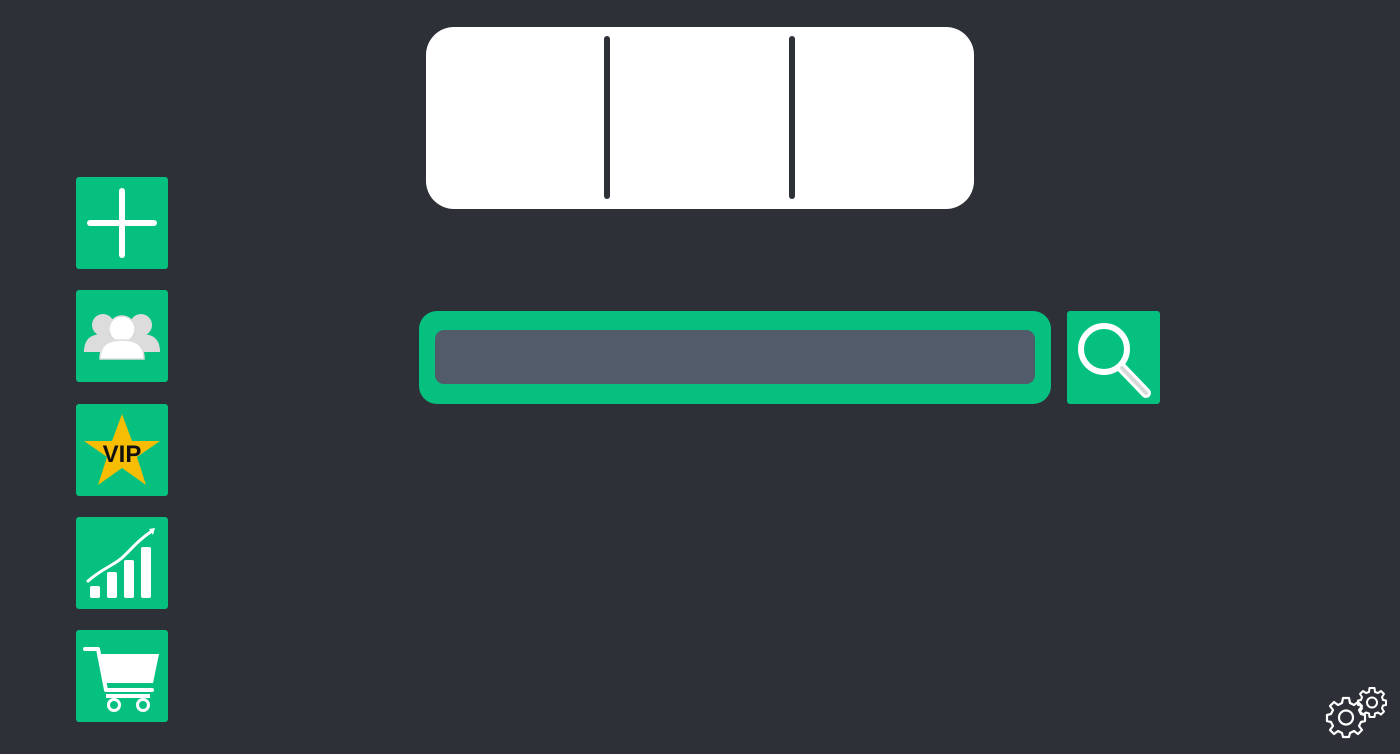 Image resolution: width=1400 pixels, height=754 pixels. I want to click on search-bar, so click(735, 357).